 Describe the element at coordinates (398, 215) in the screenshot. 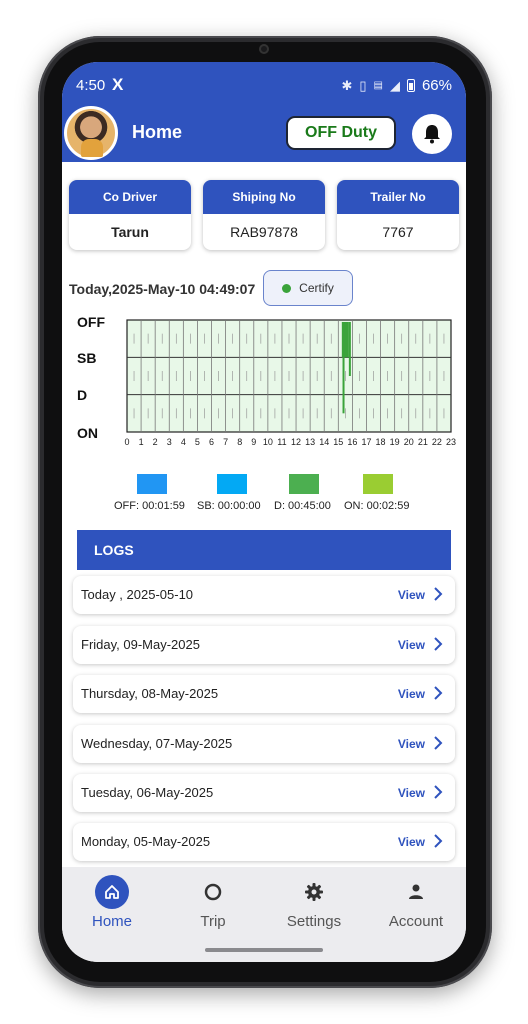

I see `trailer-no-card: Trailer No 7767` at that location.